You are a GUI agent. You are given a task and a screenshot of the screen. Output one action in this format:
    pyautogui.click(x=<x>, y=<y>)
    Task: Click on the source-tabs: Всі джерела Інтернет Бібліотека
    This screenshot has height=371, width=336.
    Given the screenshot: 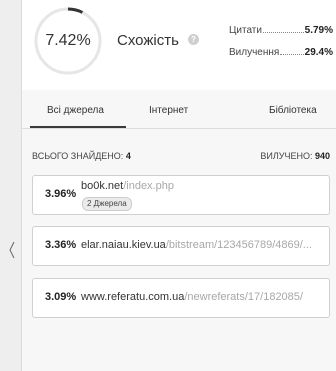 What is the action you would take?
    pyautogui.click(x=179, y=115)
    